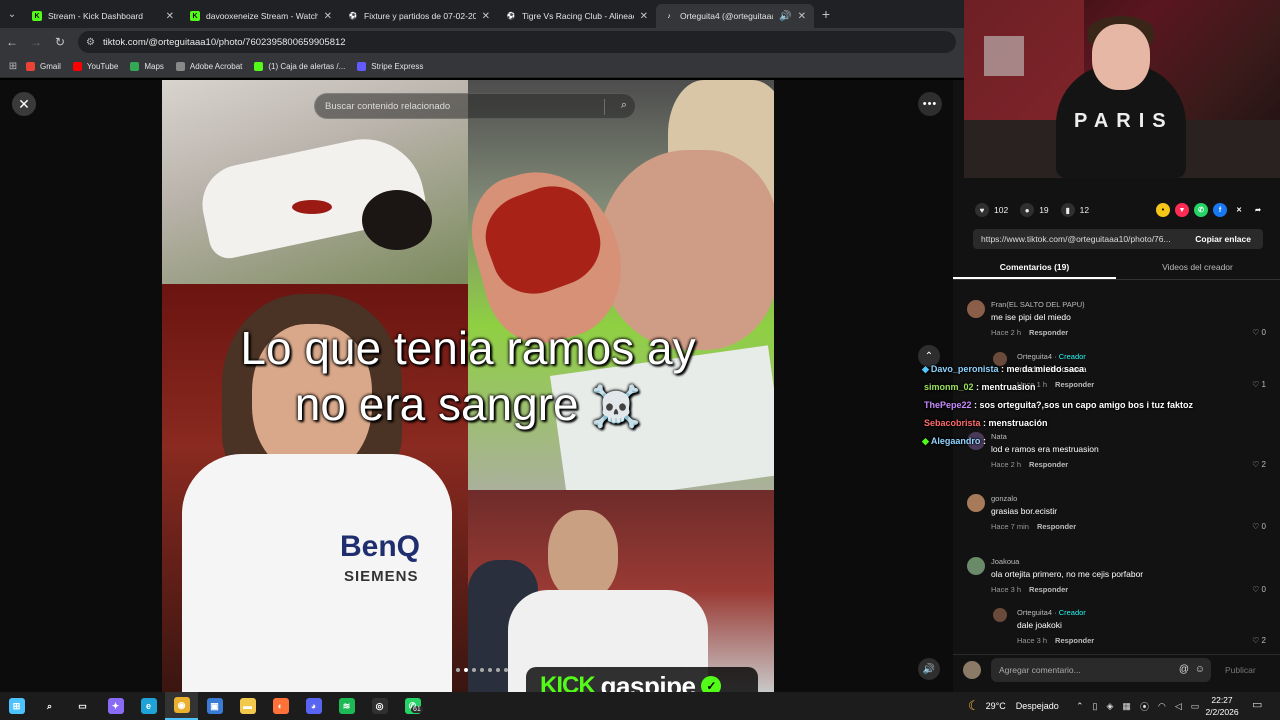  What do you see at coordinates (952, 423) in the screenshot?
I see `chat-username: Sebacobrista` at bounding box center [952, 423].